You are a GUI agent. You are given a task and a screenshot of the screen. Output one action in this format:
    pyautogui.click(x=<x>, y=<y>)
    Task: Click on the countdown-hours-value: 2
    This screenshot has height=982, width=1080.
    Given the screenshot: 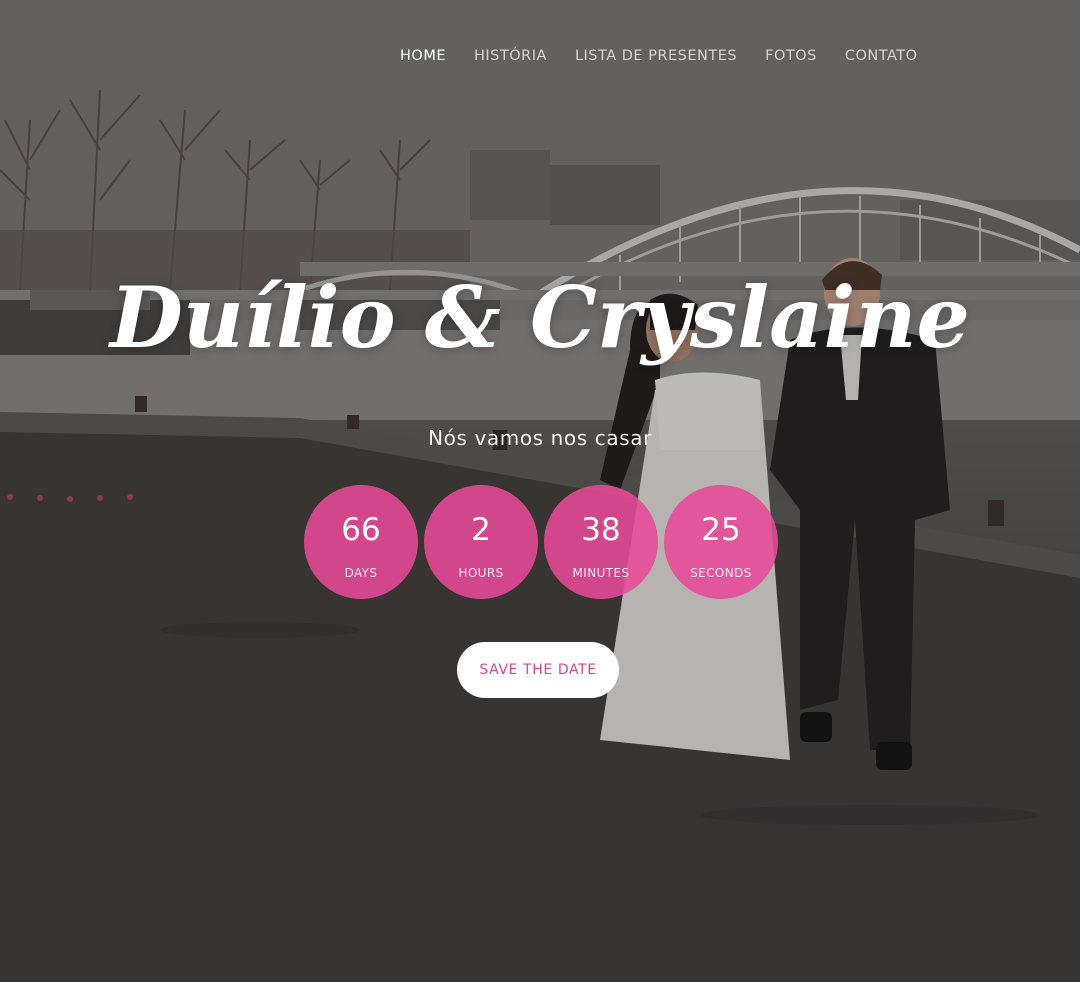 What is the action you would take?
    pyautogui.click(x=481, y=529)
    